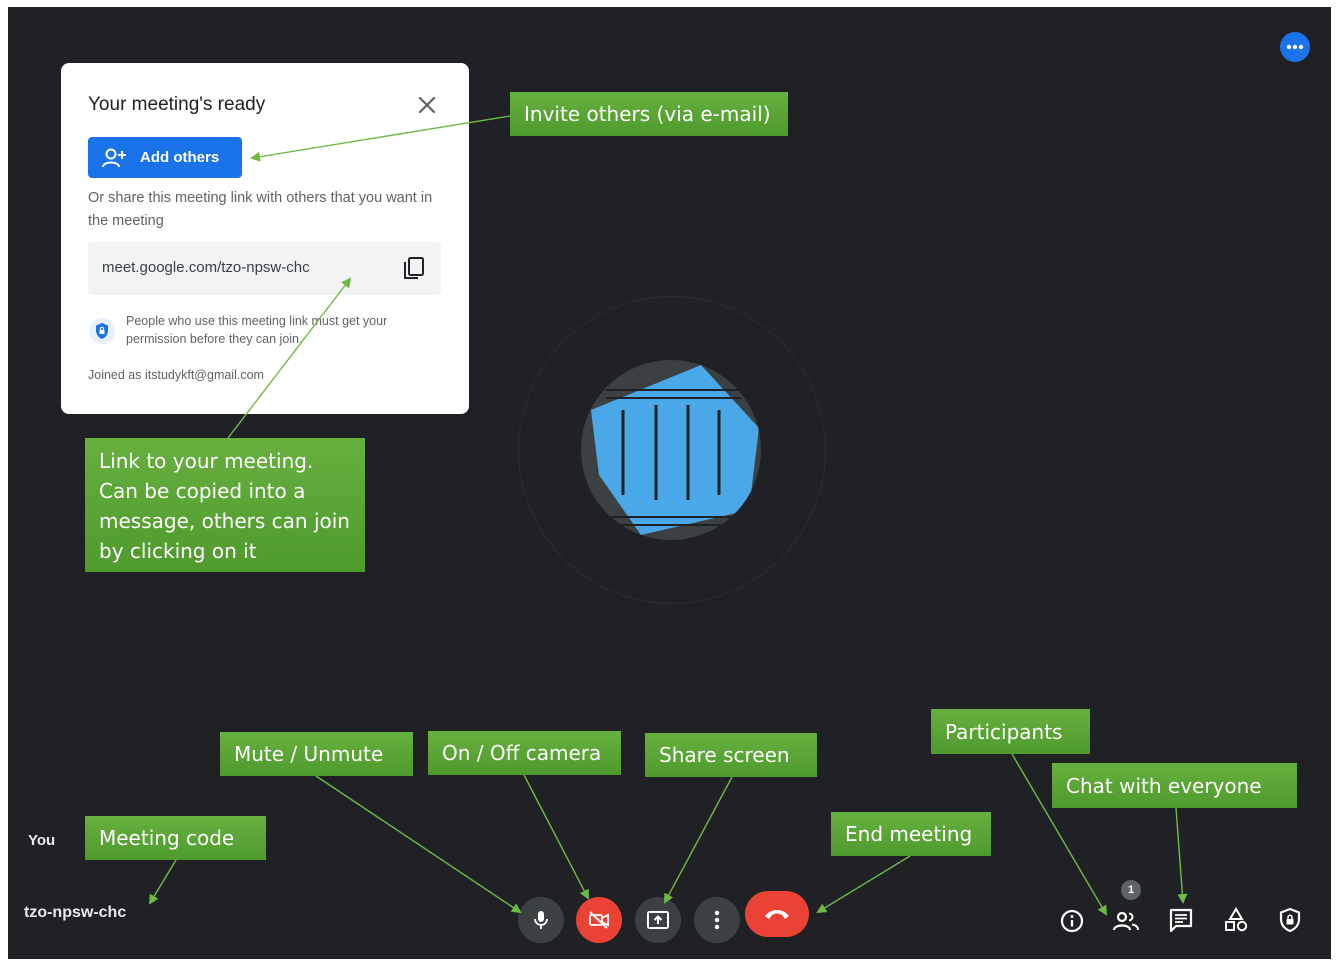 The width and height of the screenshot is (1338, 961). I want to click on copy-link-button, so click(414, 268).